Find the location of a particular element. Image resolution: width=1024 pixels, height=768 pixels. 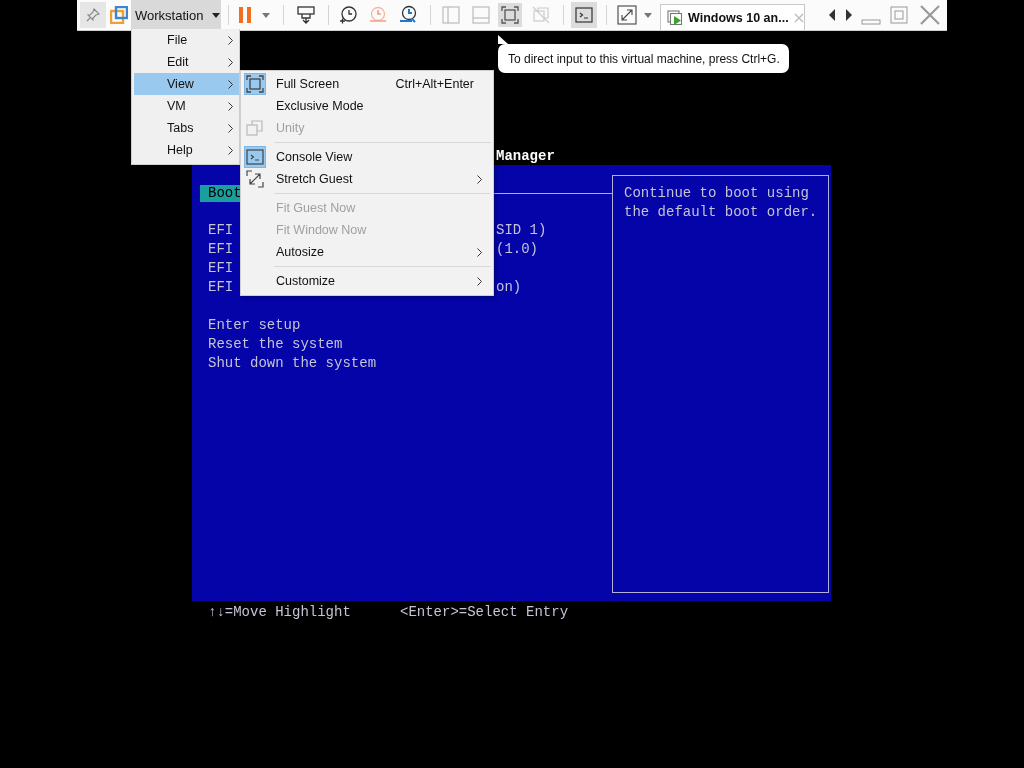

tooltip: To direct input to this virtual machine, press Ctrl+G. is located at coordinates (643, 58).